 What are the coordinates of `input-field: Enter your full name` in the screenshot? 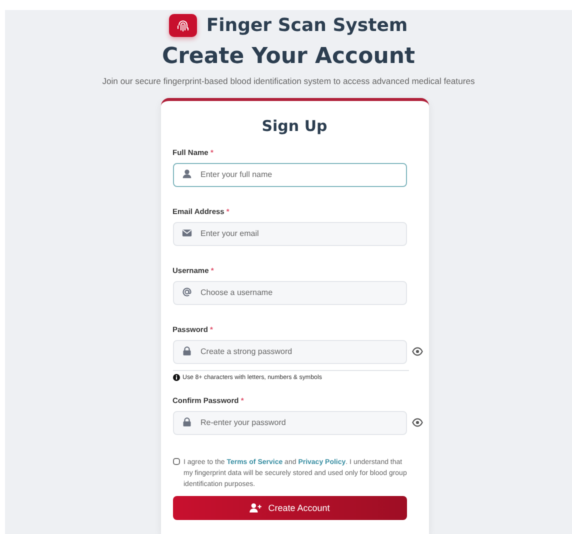 It's located at (289, 174).